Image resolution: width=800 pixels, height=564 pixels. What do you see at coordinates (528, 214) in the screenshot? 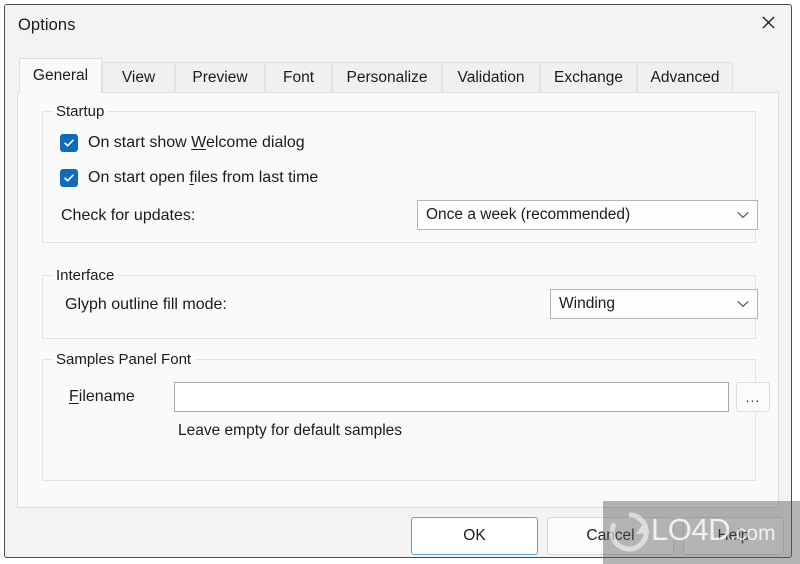
I see `check-updates-value: Once a week (recommended)` at bounding box center [528, 214].